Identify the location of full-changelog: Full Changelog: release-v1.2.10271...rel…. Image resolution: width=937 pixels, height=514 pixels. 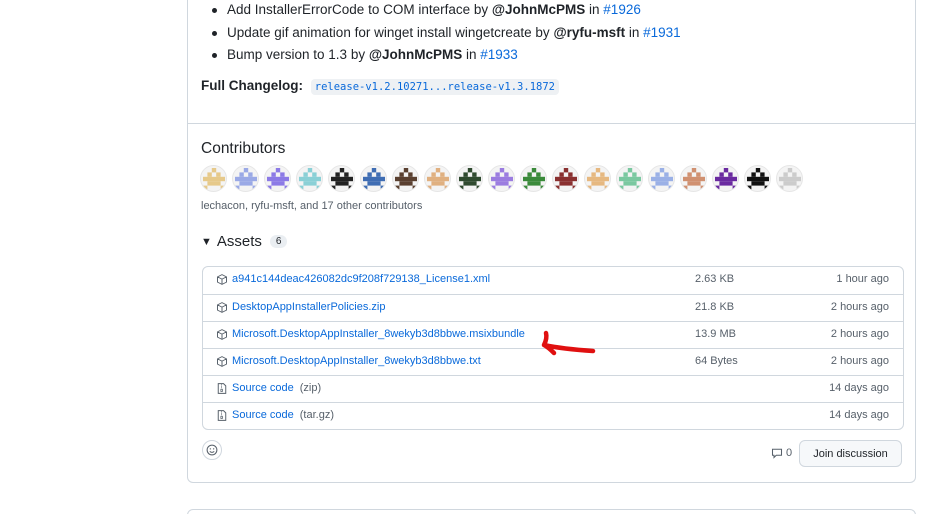
(380, 86).